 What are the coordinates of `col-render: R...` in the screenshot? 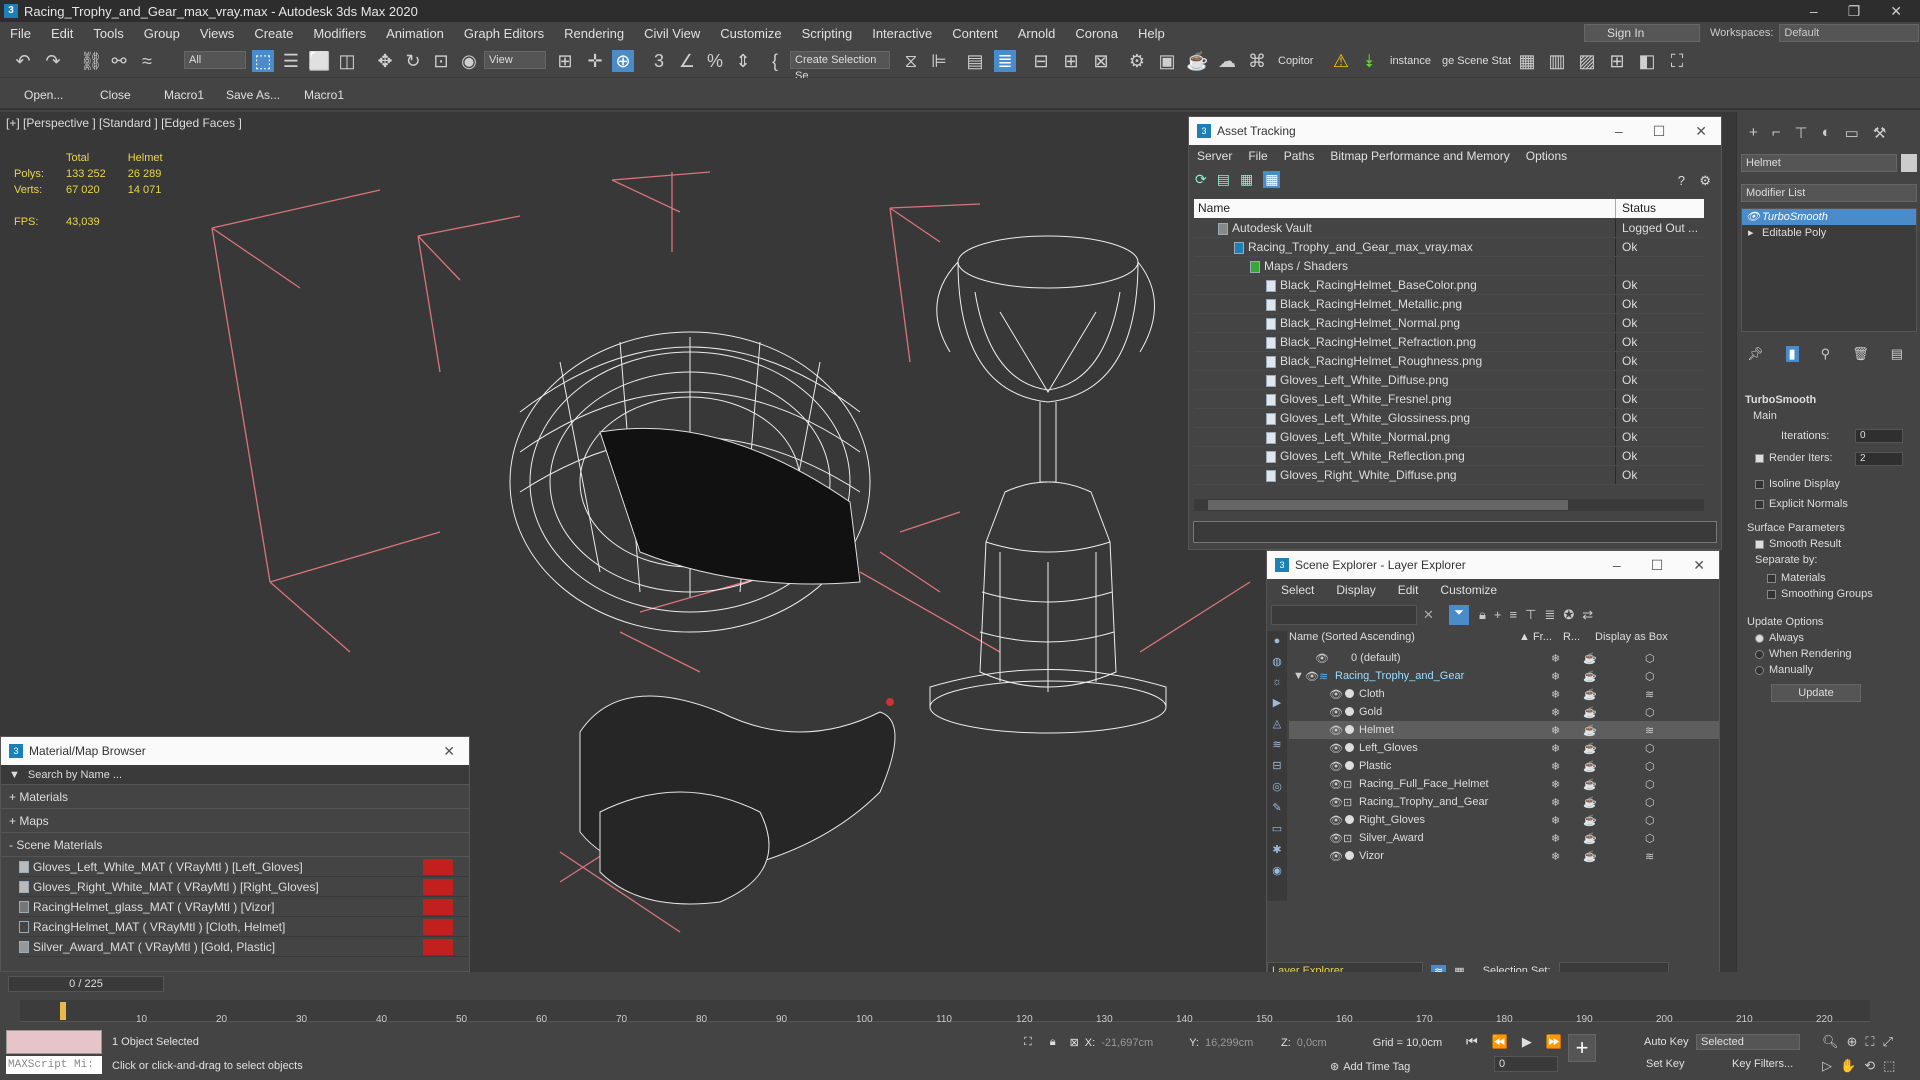 It's located at (1579, 639).